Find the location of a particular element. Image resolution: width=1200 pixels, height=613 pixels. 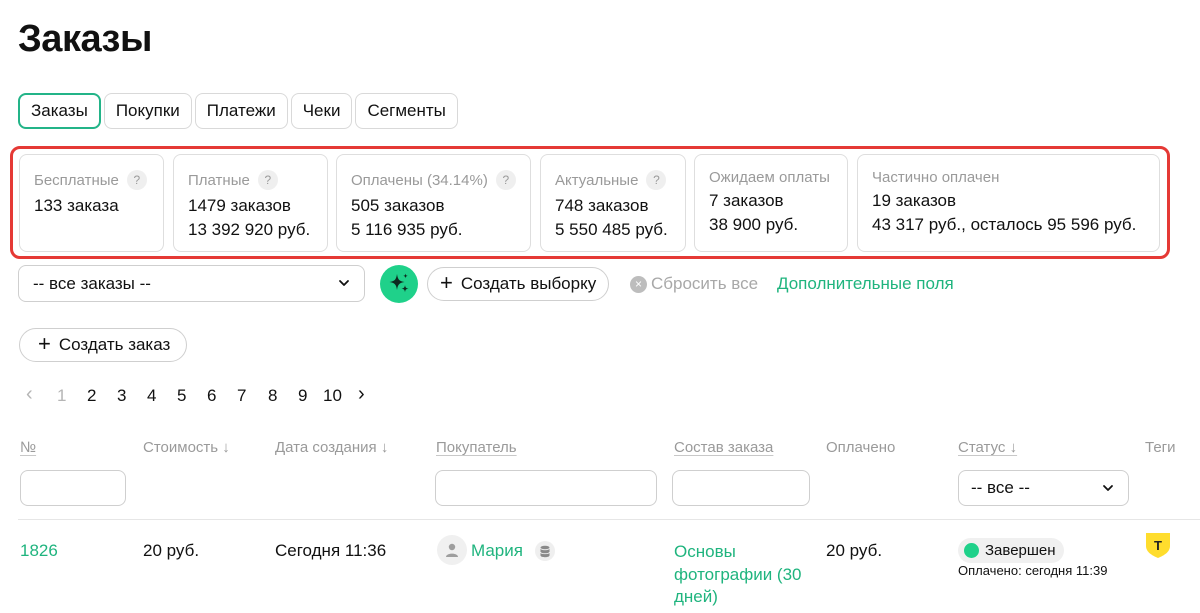

paid-note: Оплачено: сегодня 11:39 is located at coordinates (1033, 570).